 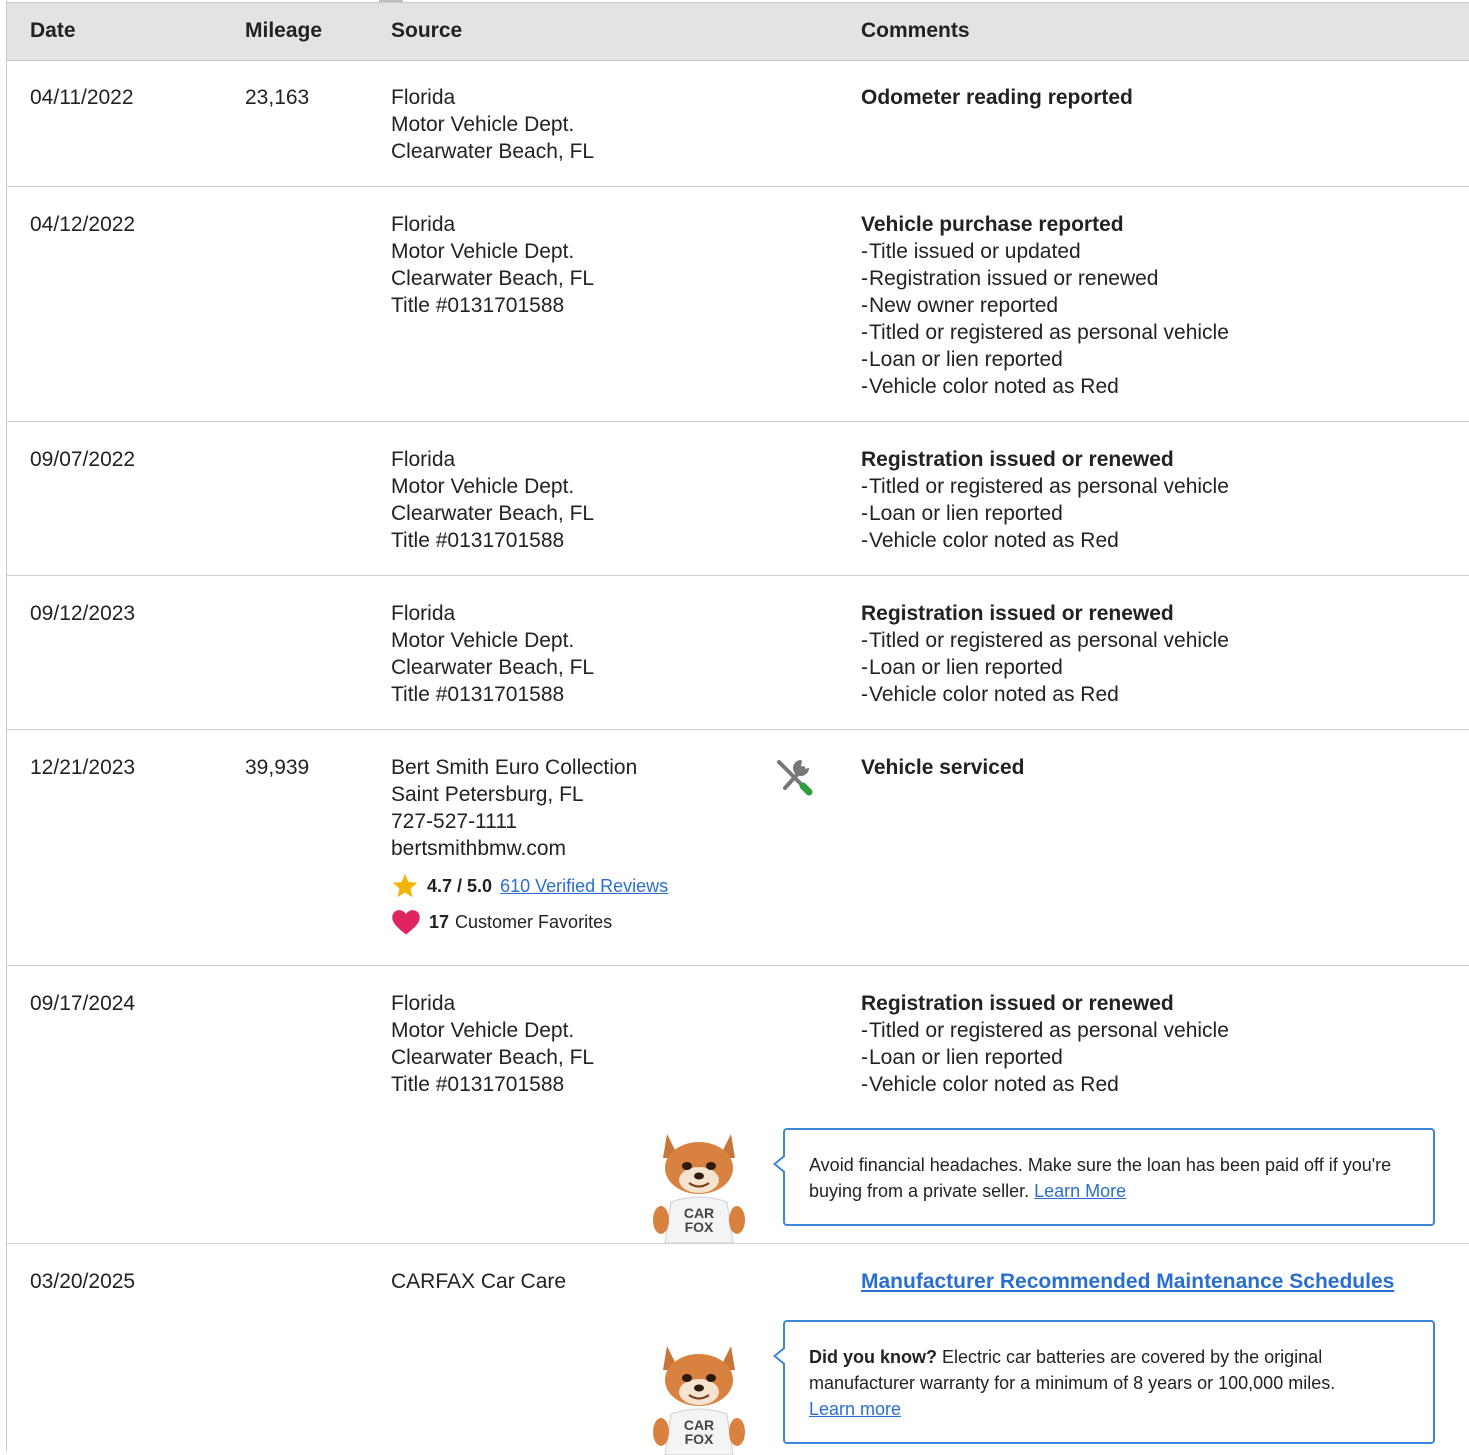 I want to click on source-line: Saint Petersburg, FL, so click(x=487, y=794).